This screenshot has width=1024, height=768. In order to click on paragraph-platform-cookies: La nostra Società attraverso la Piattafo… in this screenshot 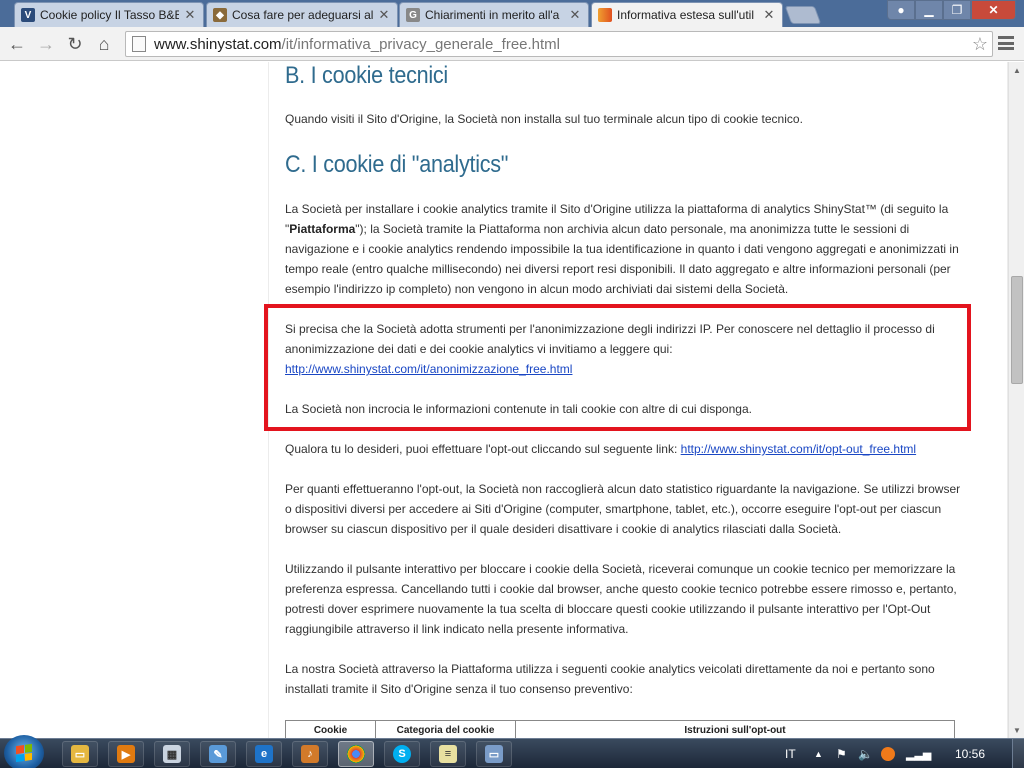, I will do `click(610, 679)`.